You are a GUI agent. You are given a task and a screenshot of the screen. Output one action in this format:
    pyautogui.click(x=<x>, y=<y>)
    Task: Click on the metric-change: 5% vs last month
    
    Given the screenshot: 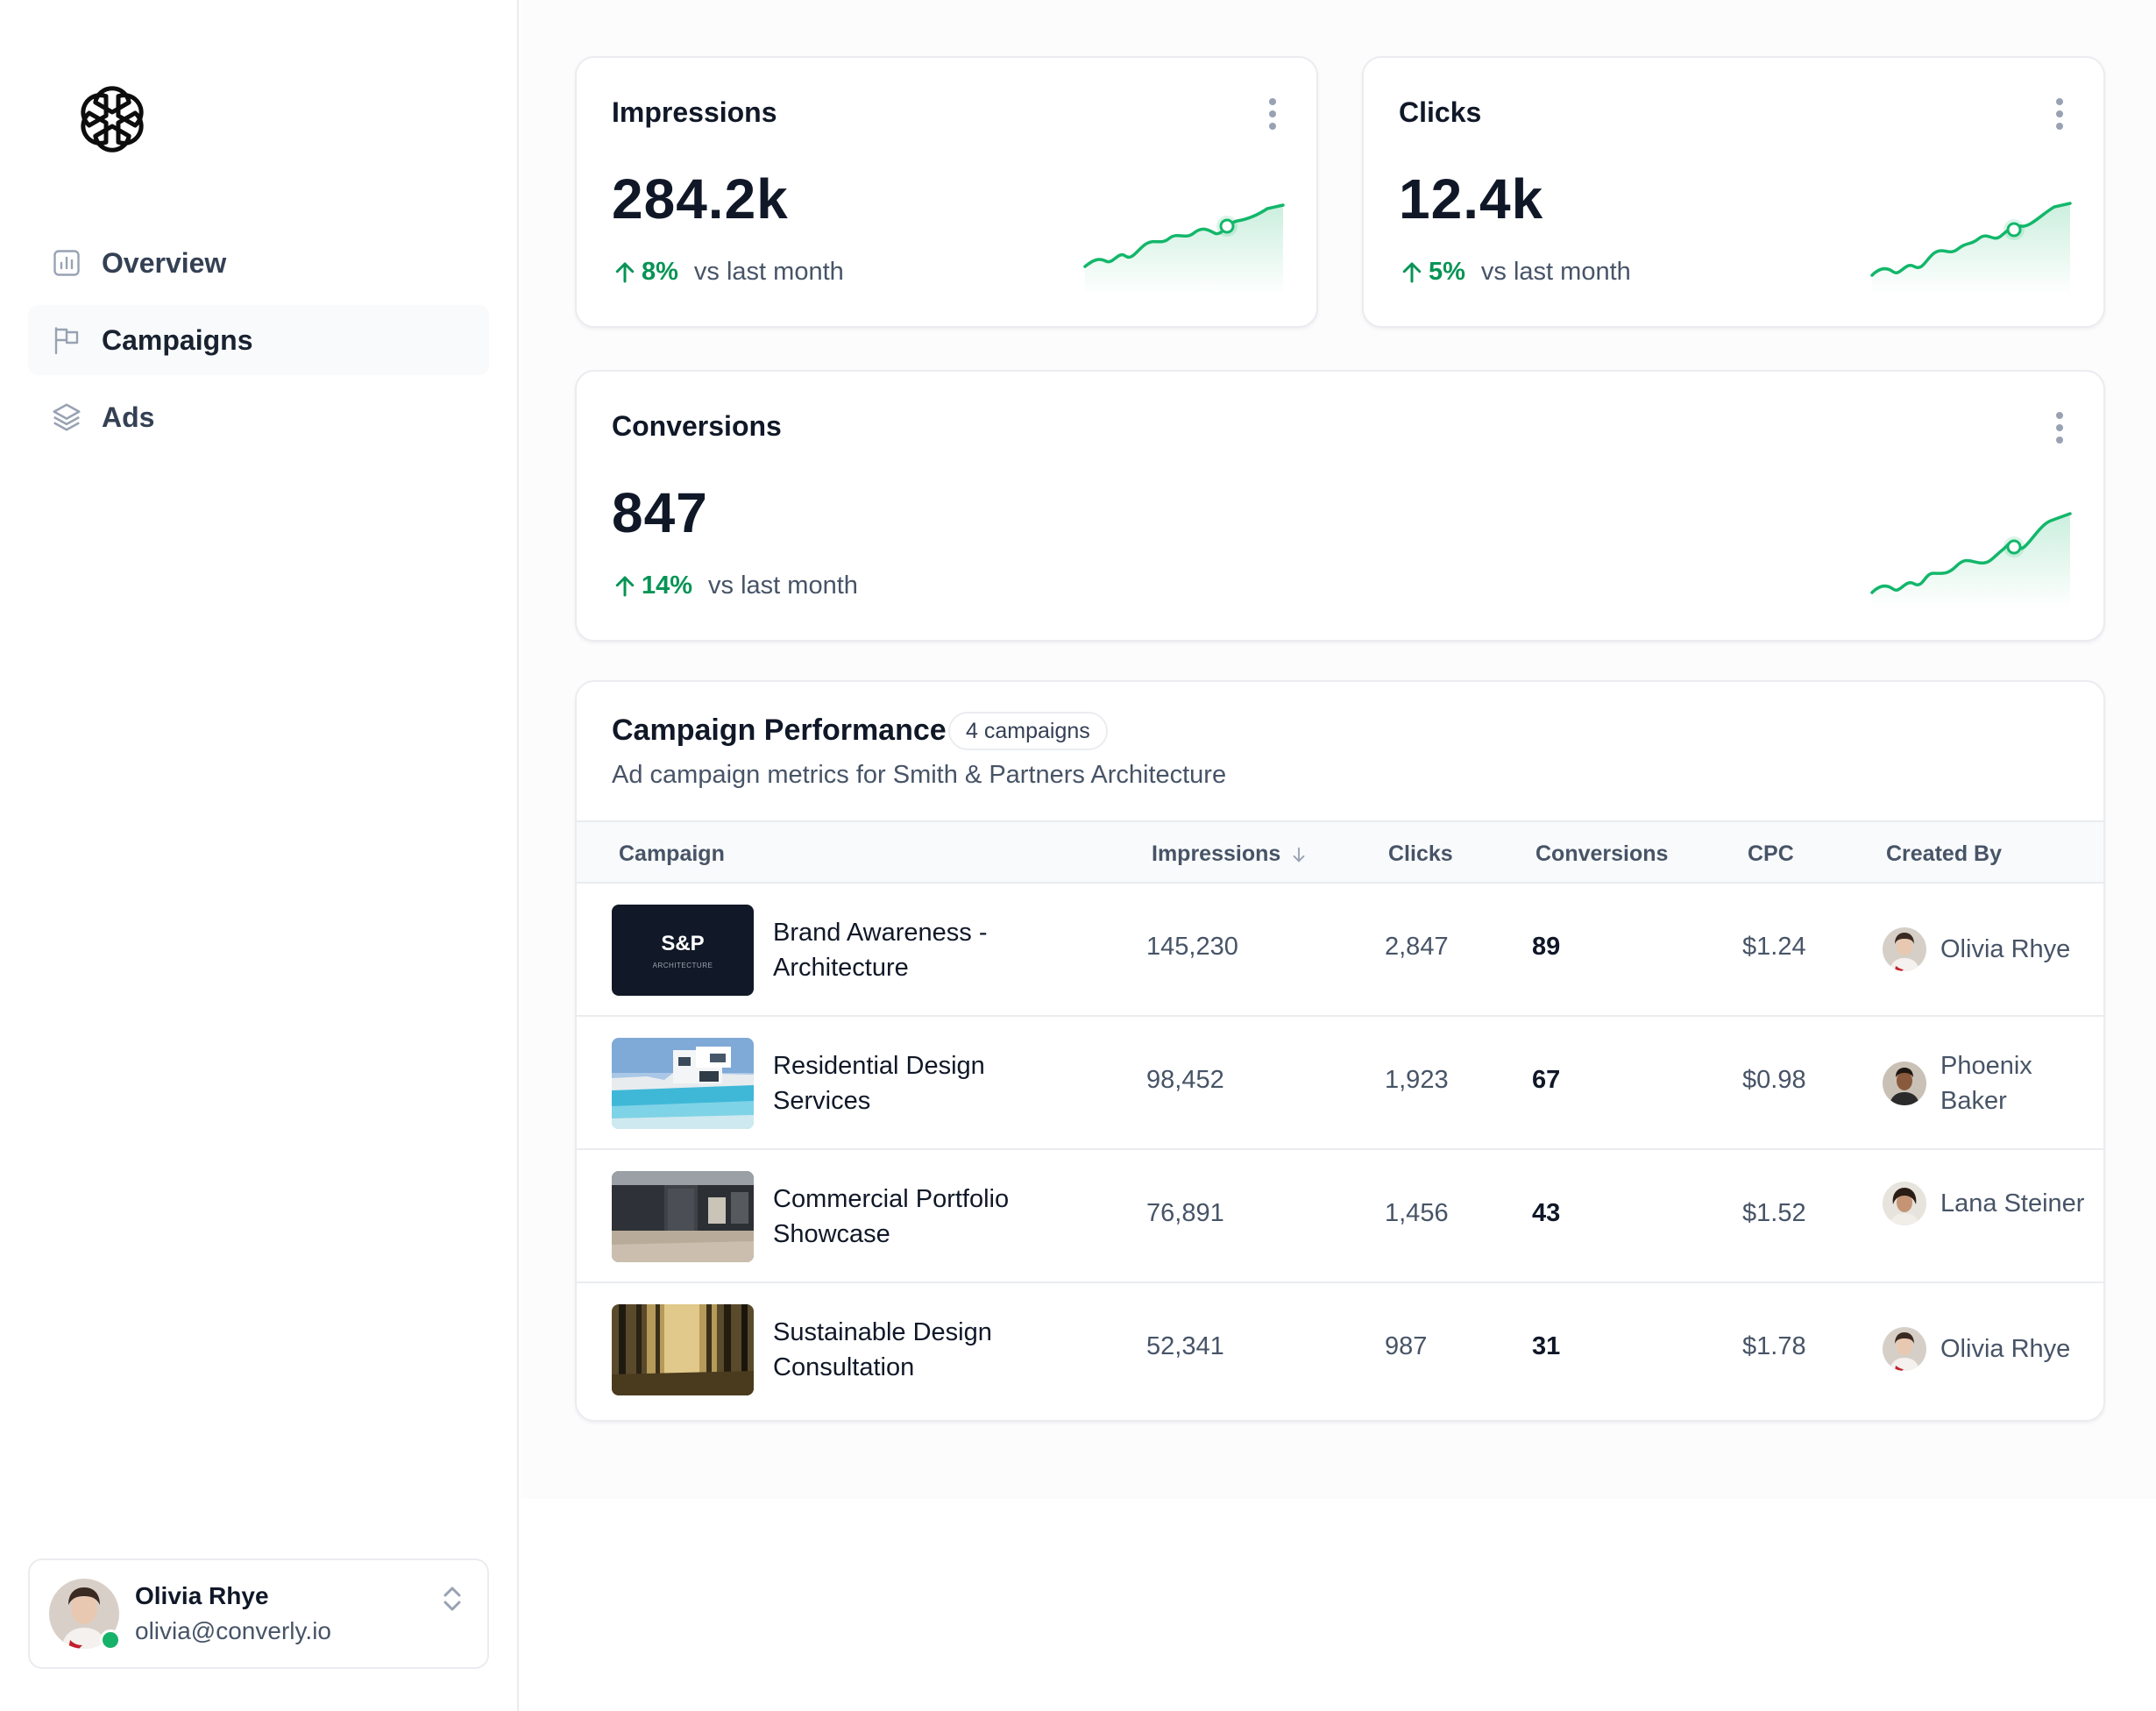 What is the action you would take?
    pyautogui.click(x=1515, y=272)
    